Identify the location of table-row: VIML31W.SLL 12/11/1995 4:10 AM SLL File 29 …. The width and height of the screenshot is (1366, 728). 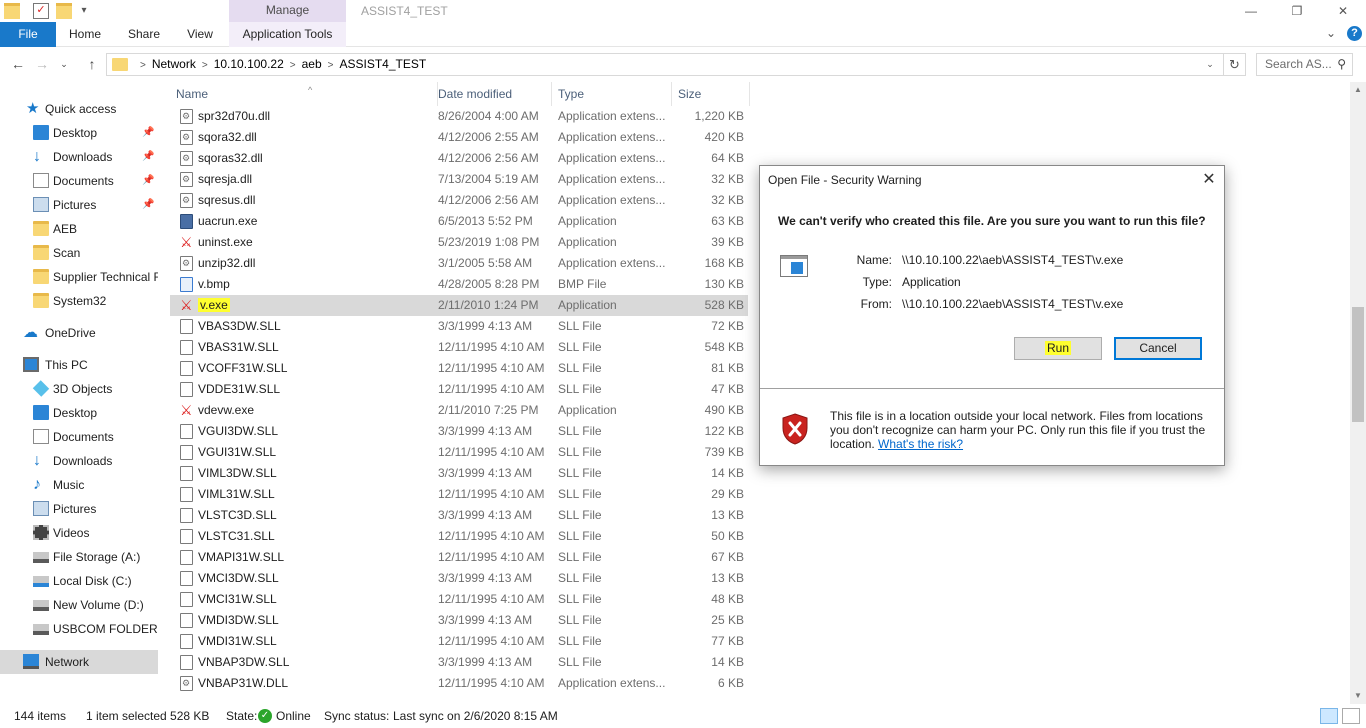
(459, 494).